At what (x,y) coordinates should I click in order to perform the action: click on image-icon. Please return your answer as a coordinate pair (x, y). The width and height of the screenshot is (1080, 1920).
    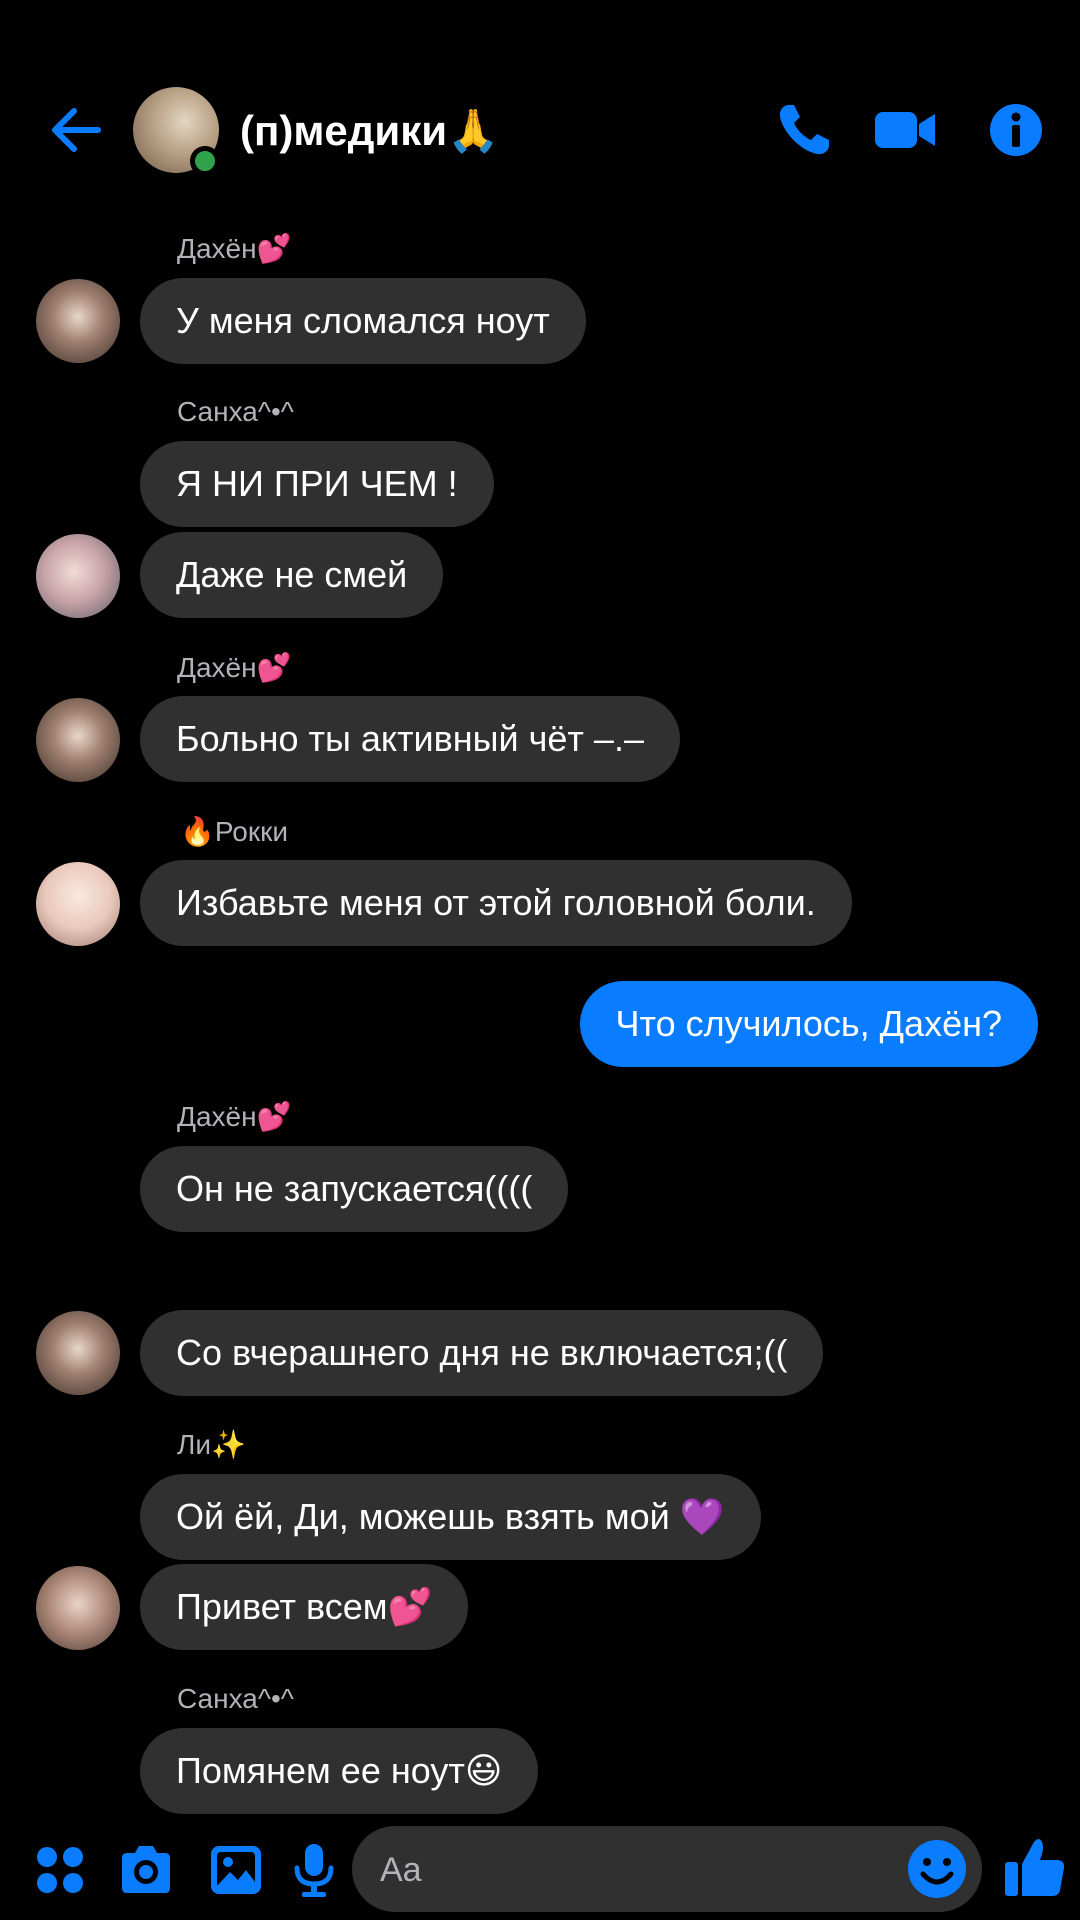
    Looking at the image, I should click on (236, 1870).